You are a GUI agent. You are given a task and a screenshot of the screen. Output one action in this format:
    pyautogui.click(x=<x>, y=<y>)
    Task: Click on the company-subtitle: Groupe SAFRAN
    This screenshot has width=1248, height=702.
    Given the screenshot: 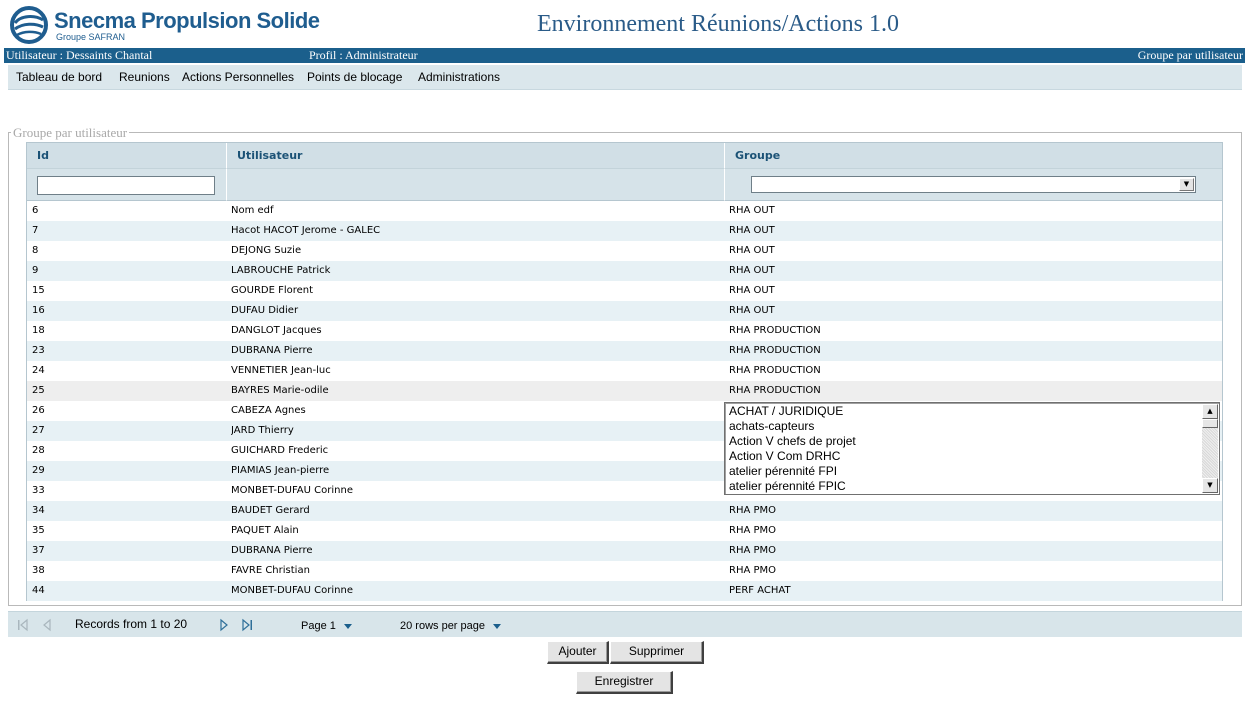 What is the action you would take?
    pyautogui.click(x=91, y=37)
    